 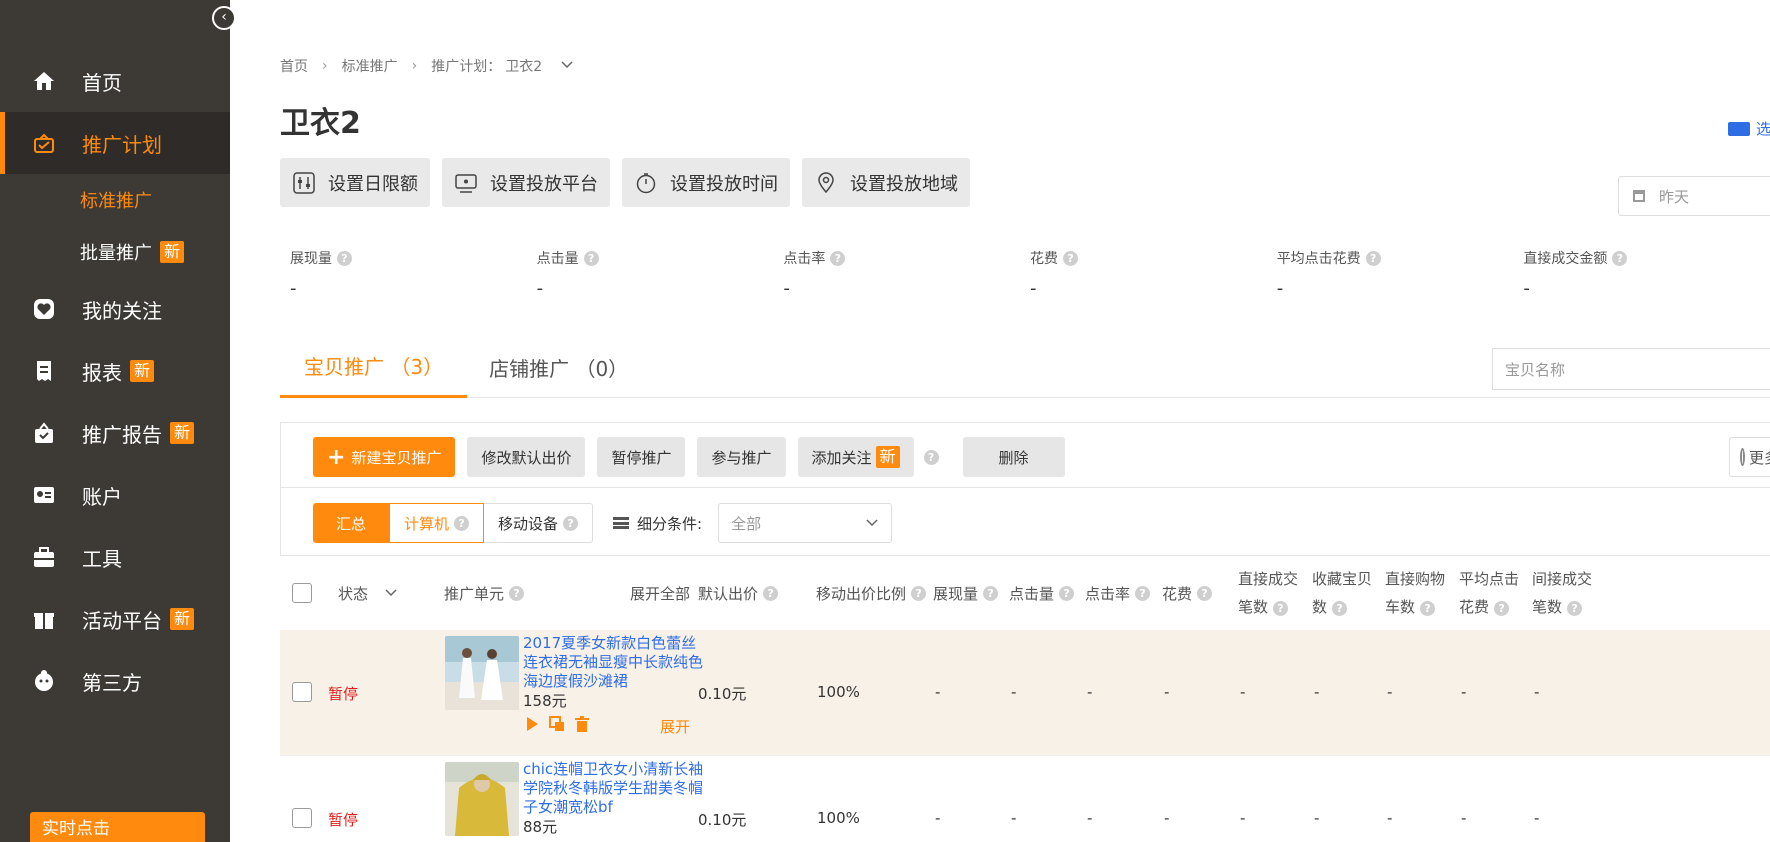 What do you see at coordinates (413, 273) in the screenshot?
I see `metric-impressions: 展现量? -` at bounding box center [413, 273].